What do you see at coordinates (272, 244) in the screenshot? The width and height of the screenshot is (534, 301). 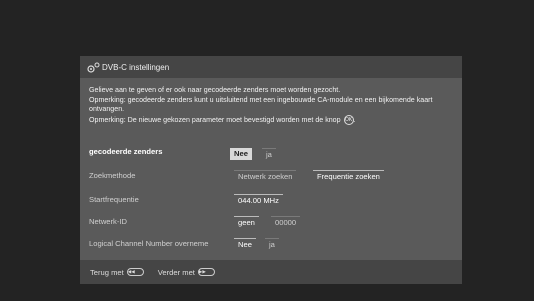 I see `option-lcn-ja: ja` at bounding box center [272, 244].